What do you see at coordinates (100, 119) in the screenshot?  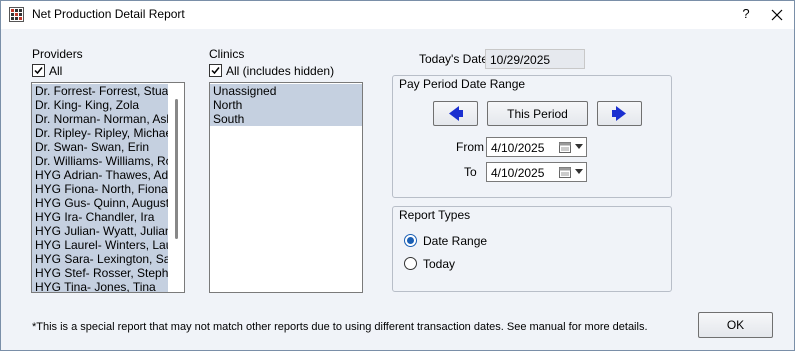 I see `provider-list-item: Dr. Norman- Norman, Ashley` at bounding box center [100, 119].